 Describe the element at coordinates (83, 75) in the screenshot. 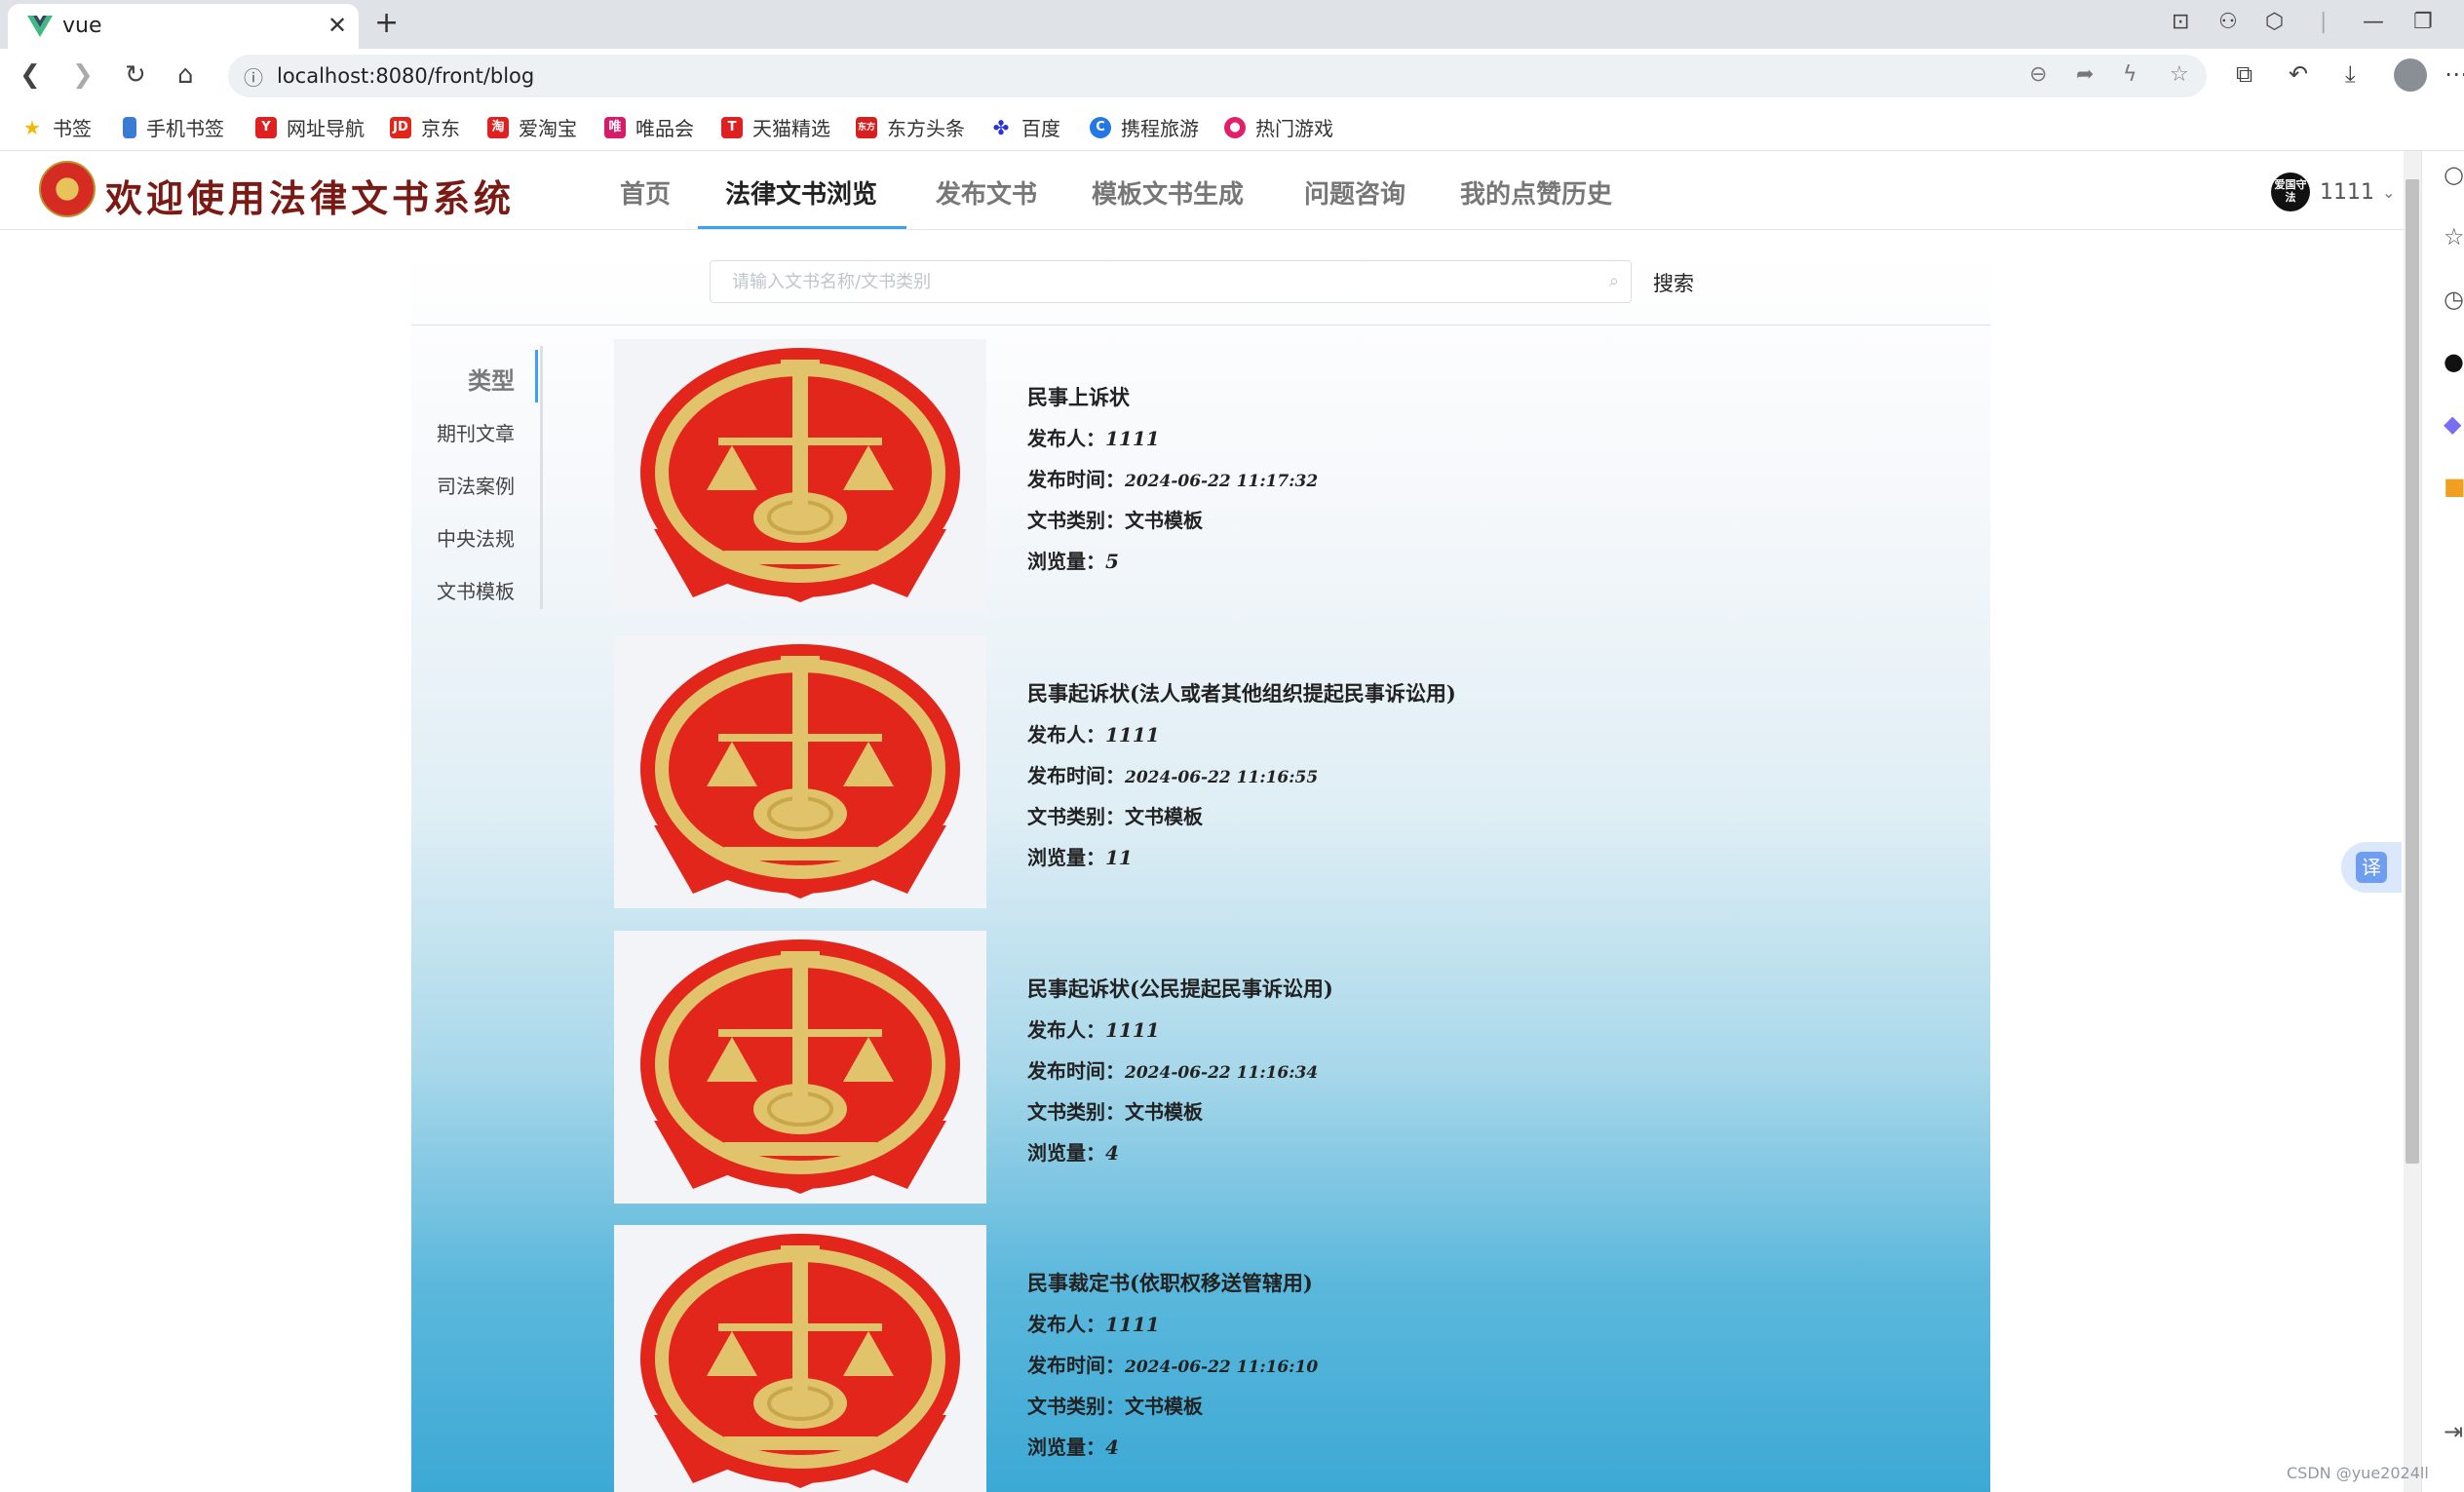

I see `forward-icon: ❯` at that location.